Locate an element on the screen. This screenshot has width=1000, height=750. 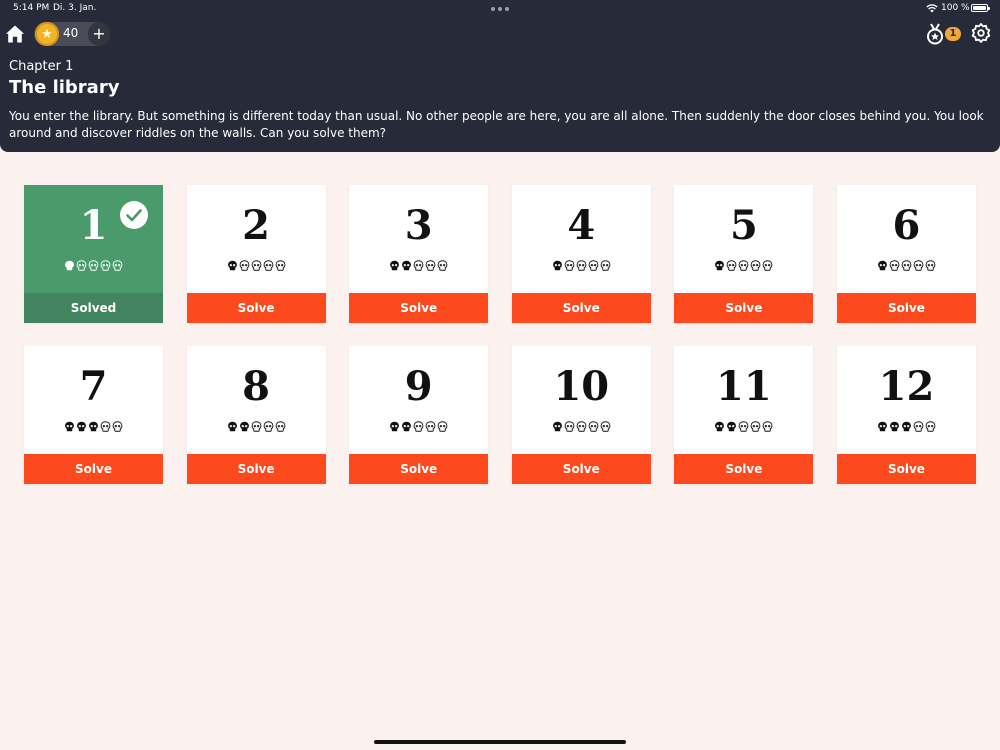
riddle-number: 2 is located at coordinates (256, 225).